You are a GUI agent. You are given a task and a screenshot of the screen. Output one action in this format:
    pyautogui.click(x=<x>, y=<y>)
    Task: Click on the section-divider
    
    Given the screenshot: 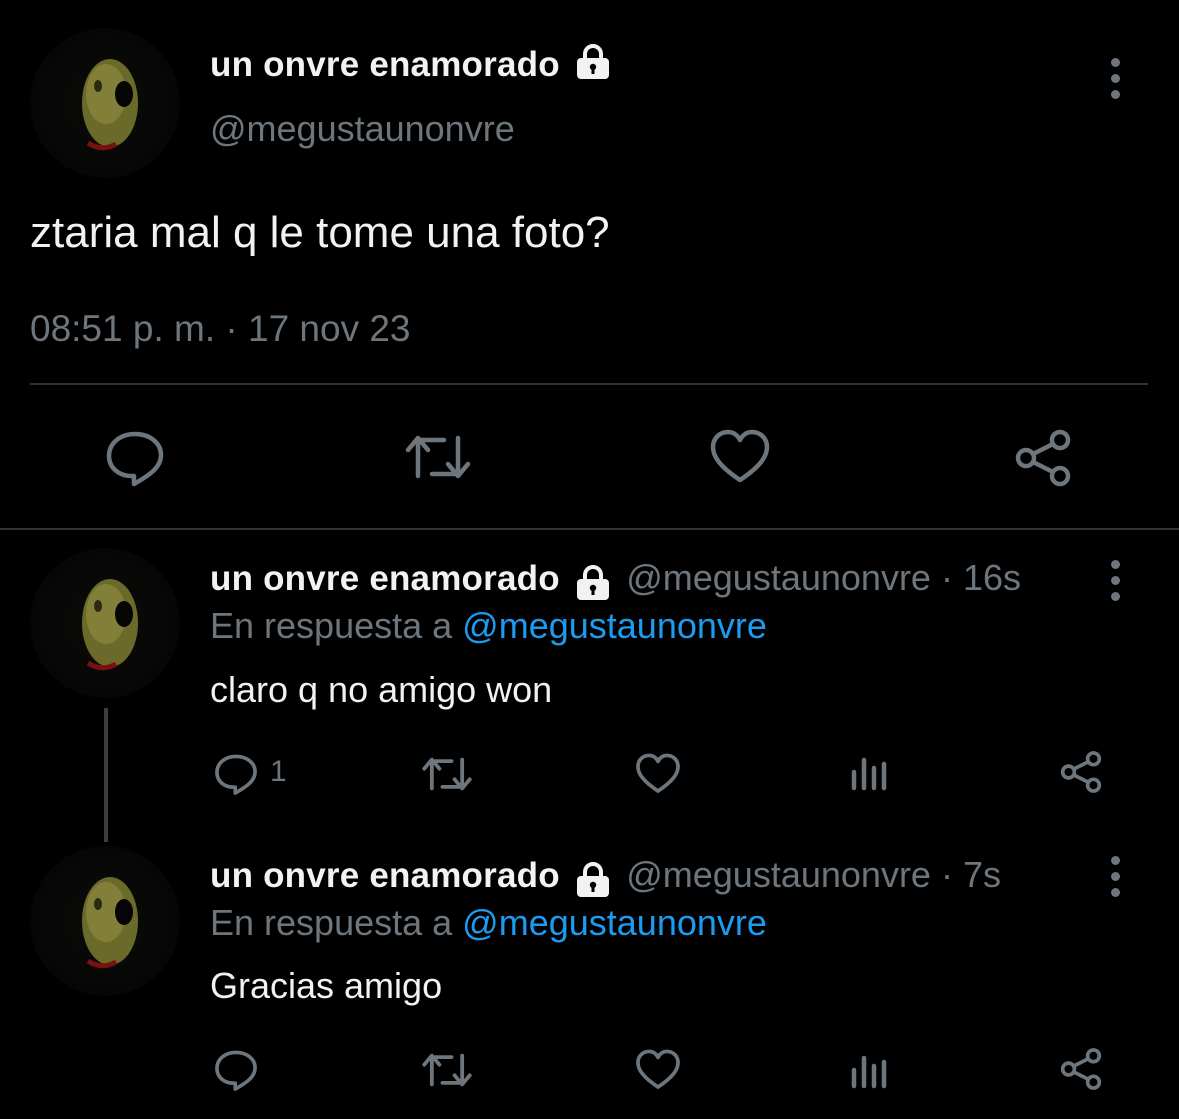 What is the action you would take?
    pyautogui.click(x=589, y=529)
    